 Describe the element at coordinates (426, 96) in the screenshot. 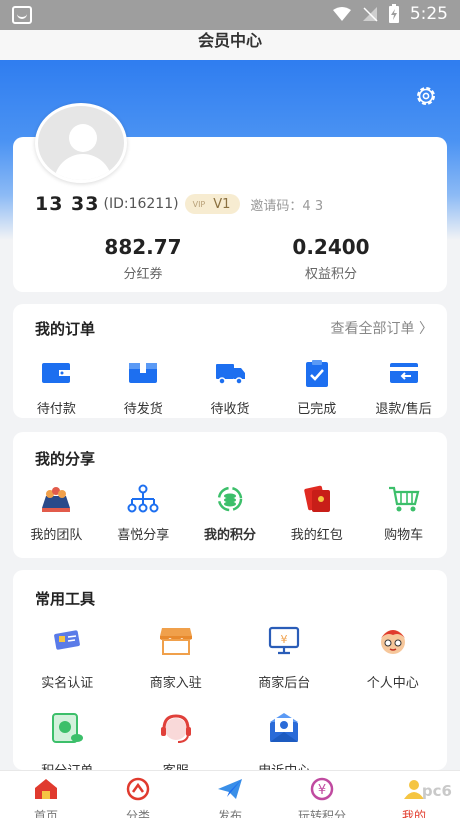

I see `gear-icon` at that location.